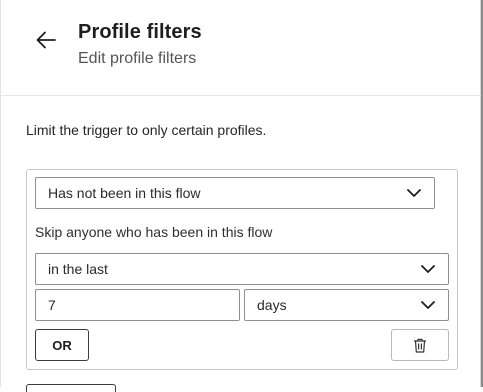 The width and height of the screenshot is (483, 392). What do you see at coordinates (124, 193) in the screenshot?
I see `condition-select-value: Has not been in this flow` at bounding box center [124, 193].